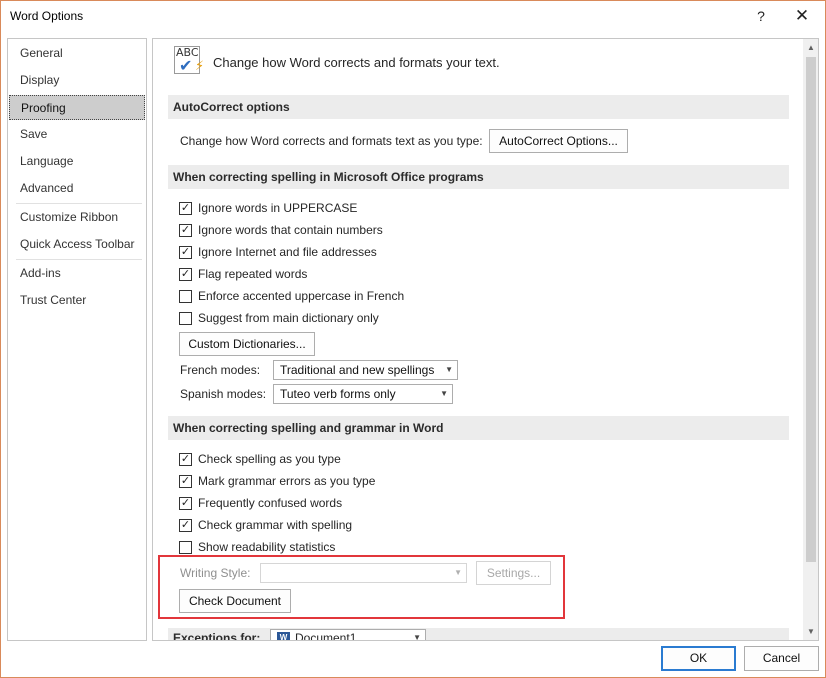 Image resolution: width=826 pixels, height=678 pixels. I want to click on spanish-modes-dropdown: Tuteo verb forms only ▼, so click(363, 394).